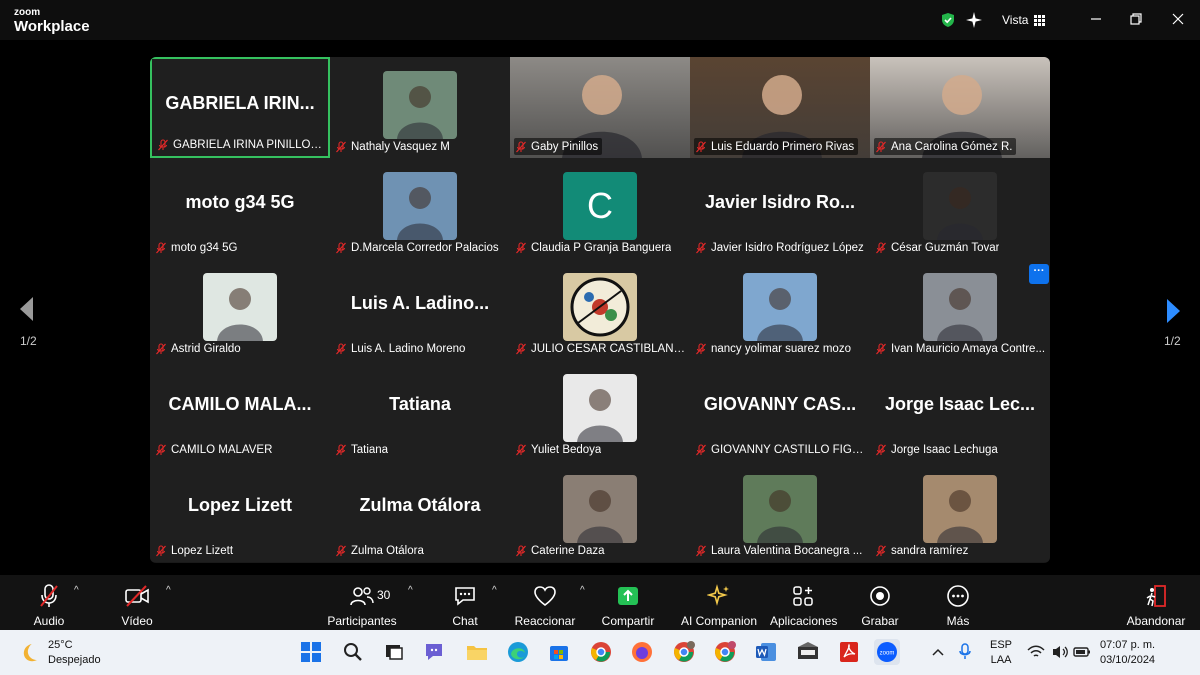  Describe the element at coordinates (974, 20) in the screenshot. I see `ai-sparkle-icon` at that location.